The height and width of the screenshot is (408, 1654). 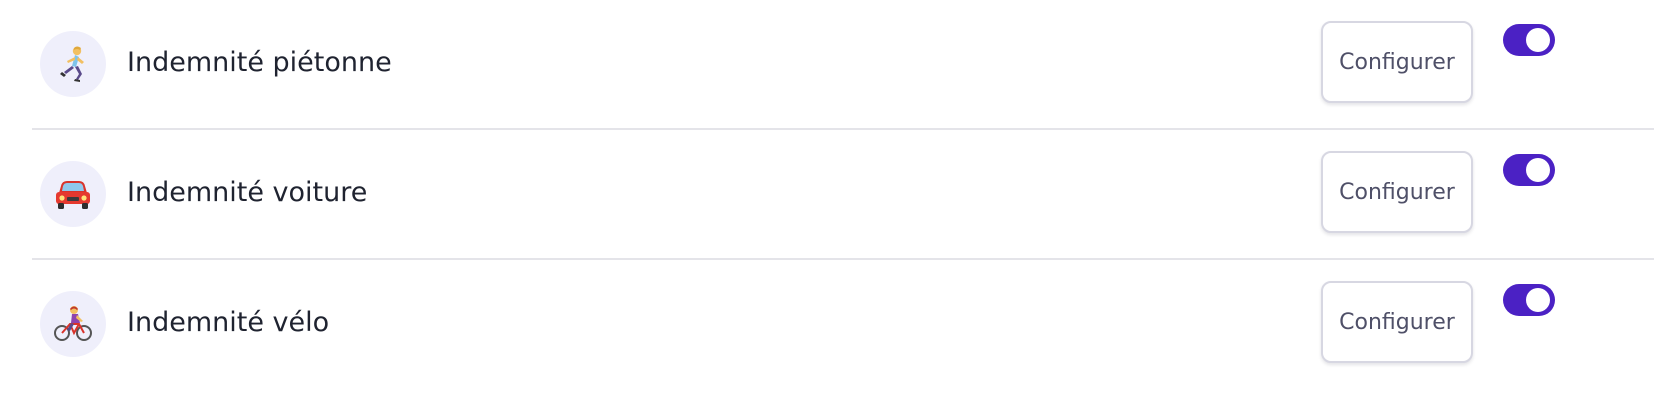 I want to click on running-woman-icon, so click(x=73, y=64).